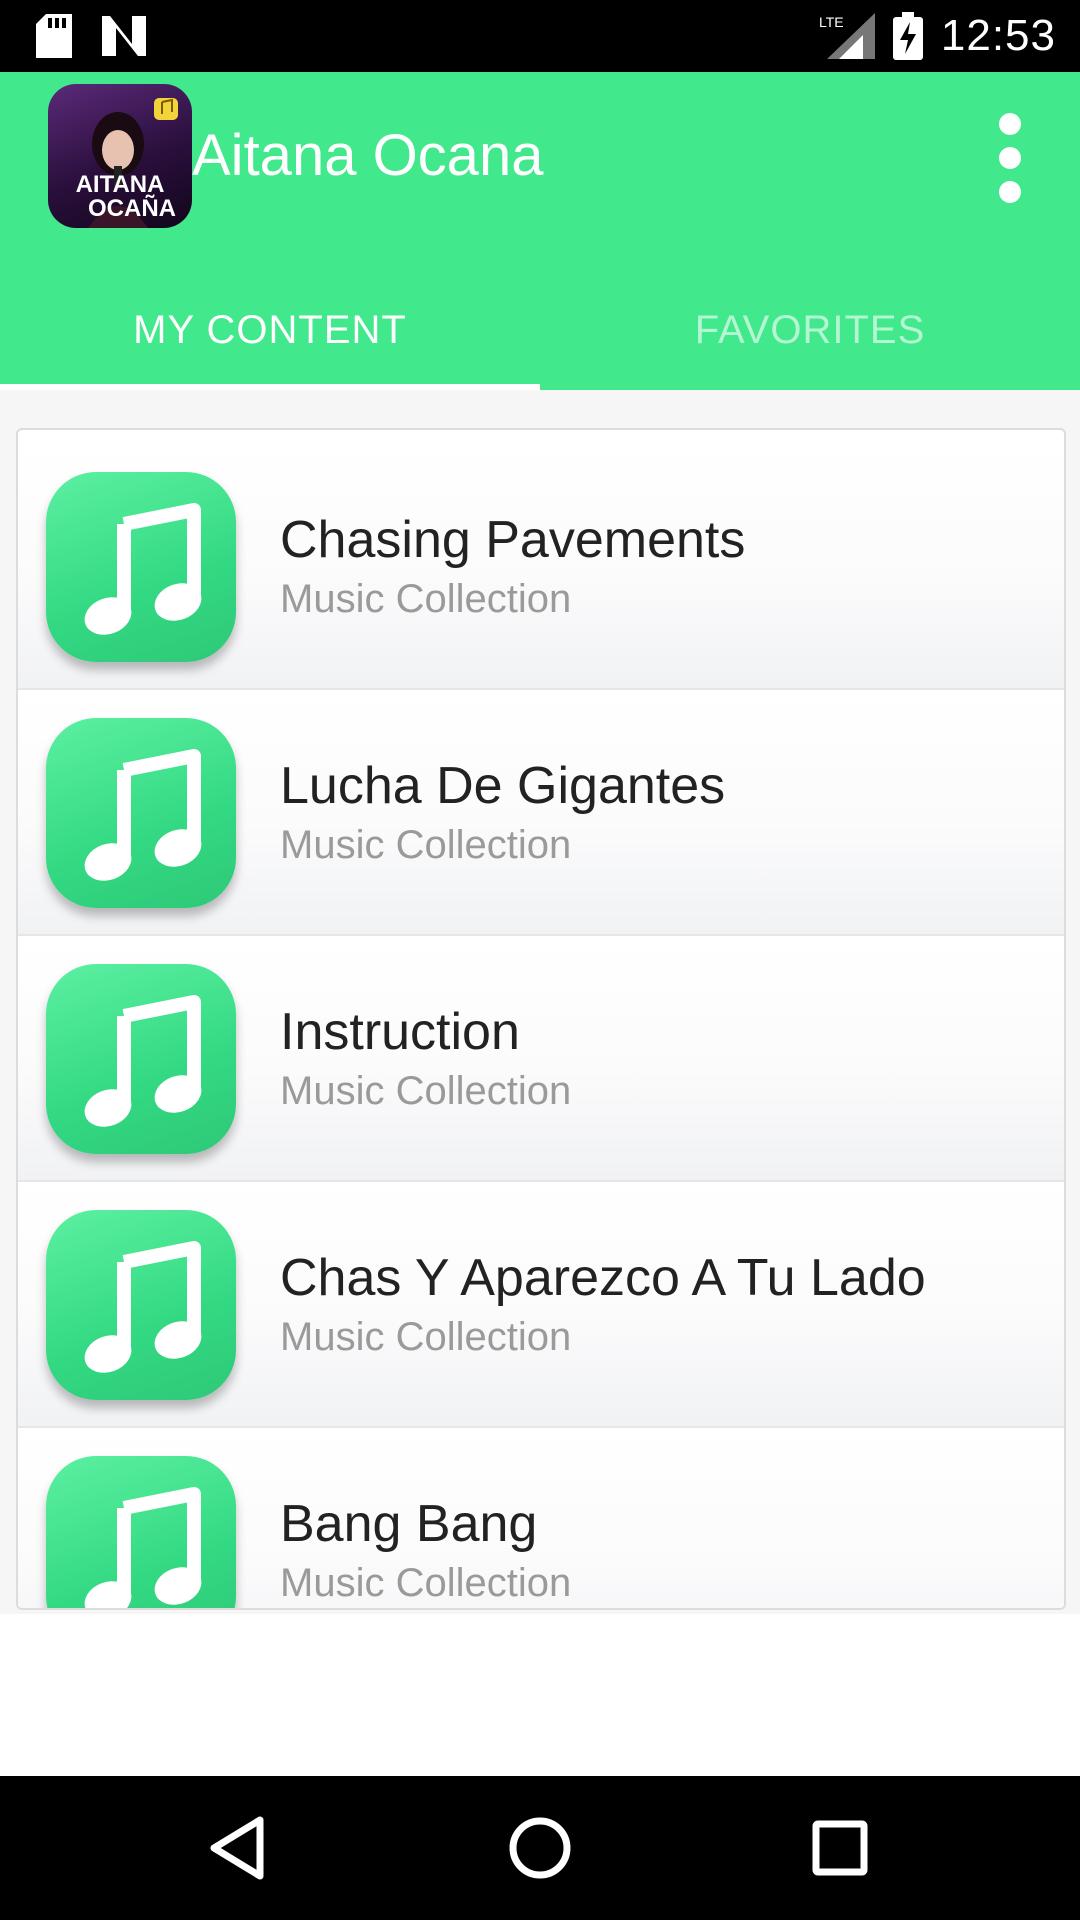  I want to click on list-item: Chasing Pavements Music Collection, so click(541, 567).